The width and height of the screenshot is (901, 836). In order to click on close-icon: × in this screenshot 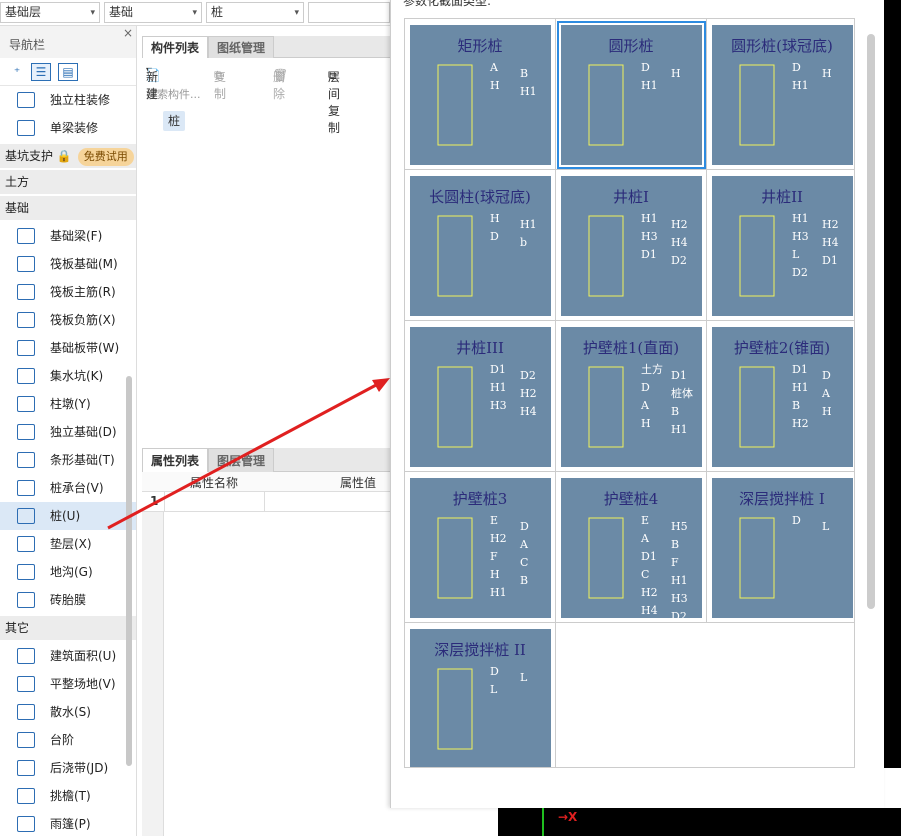, I will do `click(128, 33)`.